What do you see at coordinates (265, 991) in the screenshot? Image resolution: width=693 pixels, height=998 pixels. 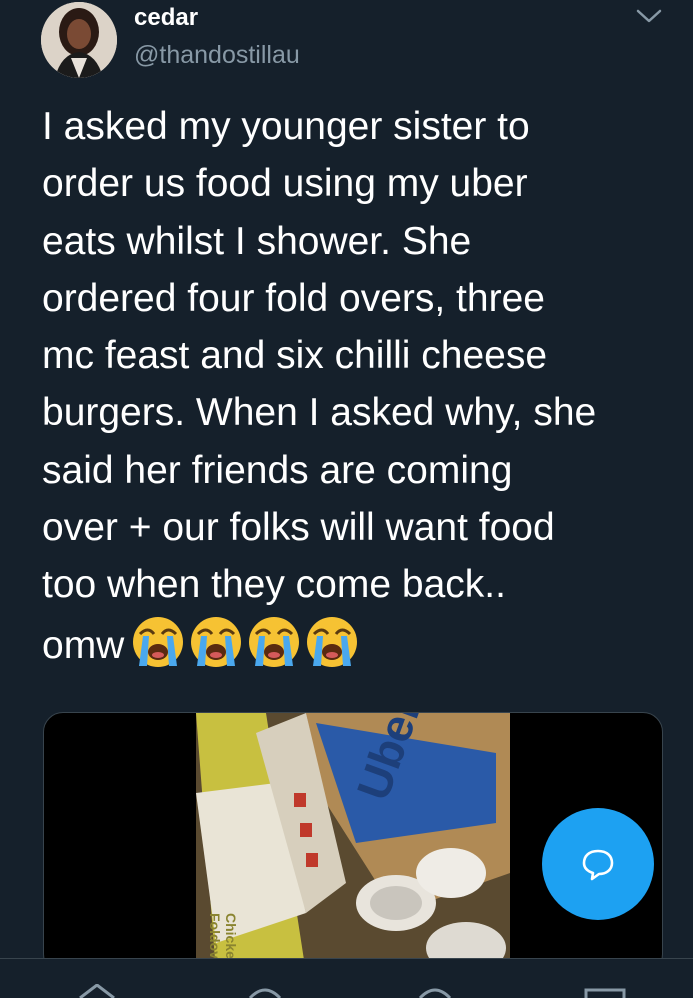 I see `search-icon` at bounding box center [265, 991].